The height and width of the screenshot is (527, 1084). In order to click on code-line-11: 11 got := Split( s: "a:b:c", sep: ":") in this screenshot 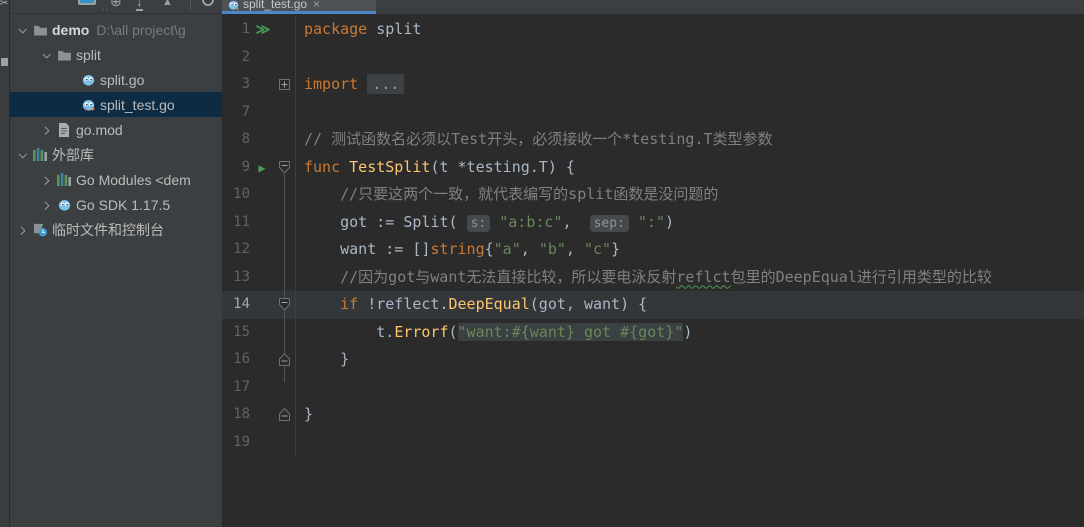, I will do `click(653, 222)`.